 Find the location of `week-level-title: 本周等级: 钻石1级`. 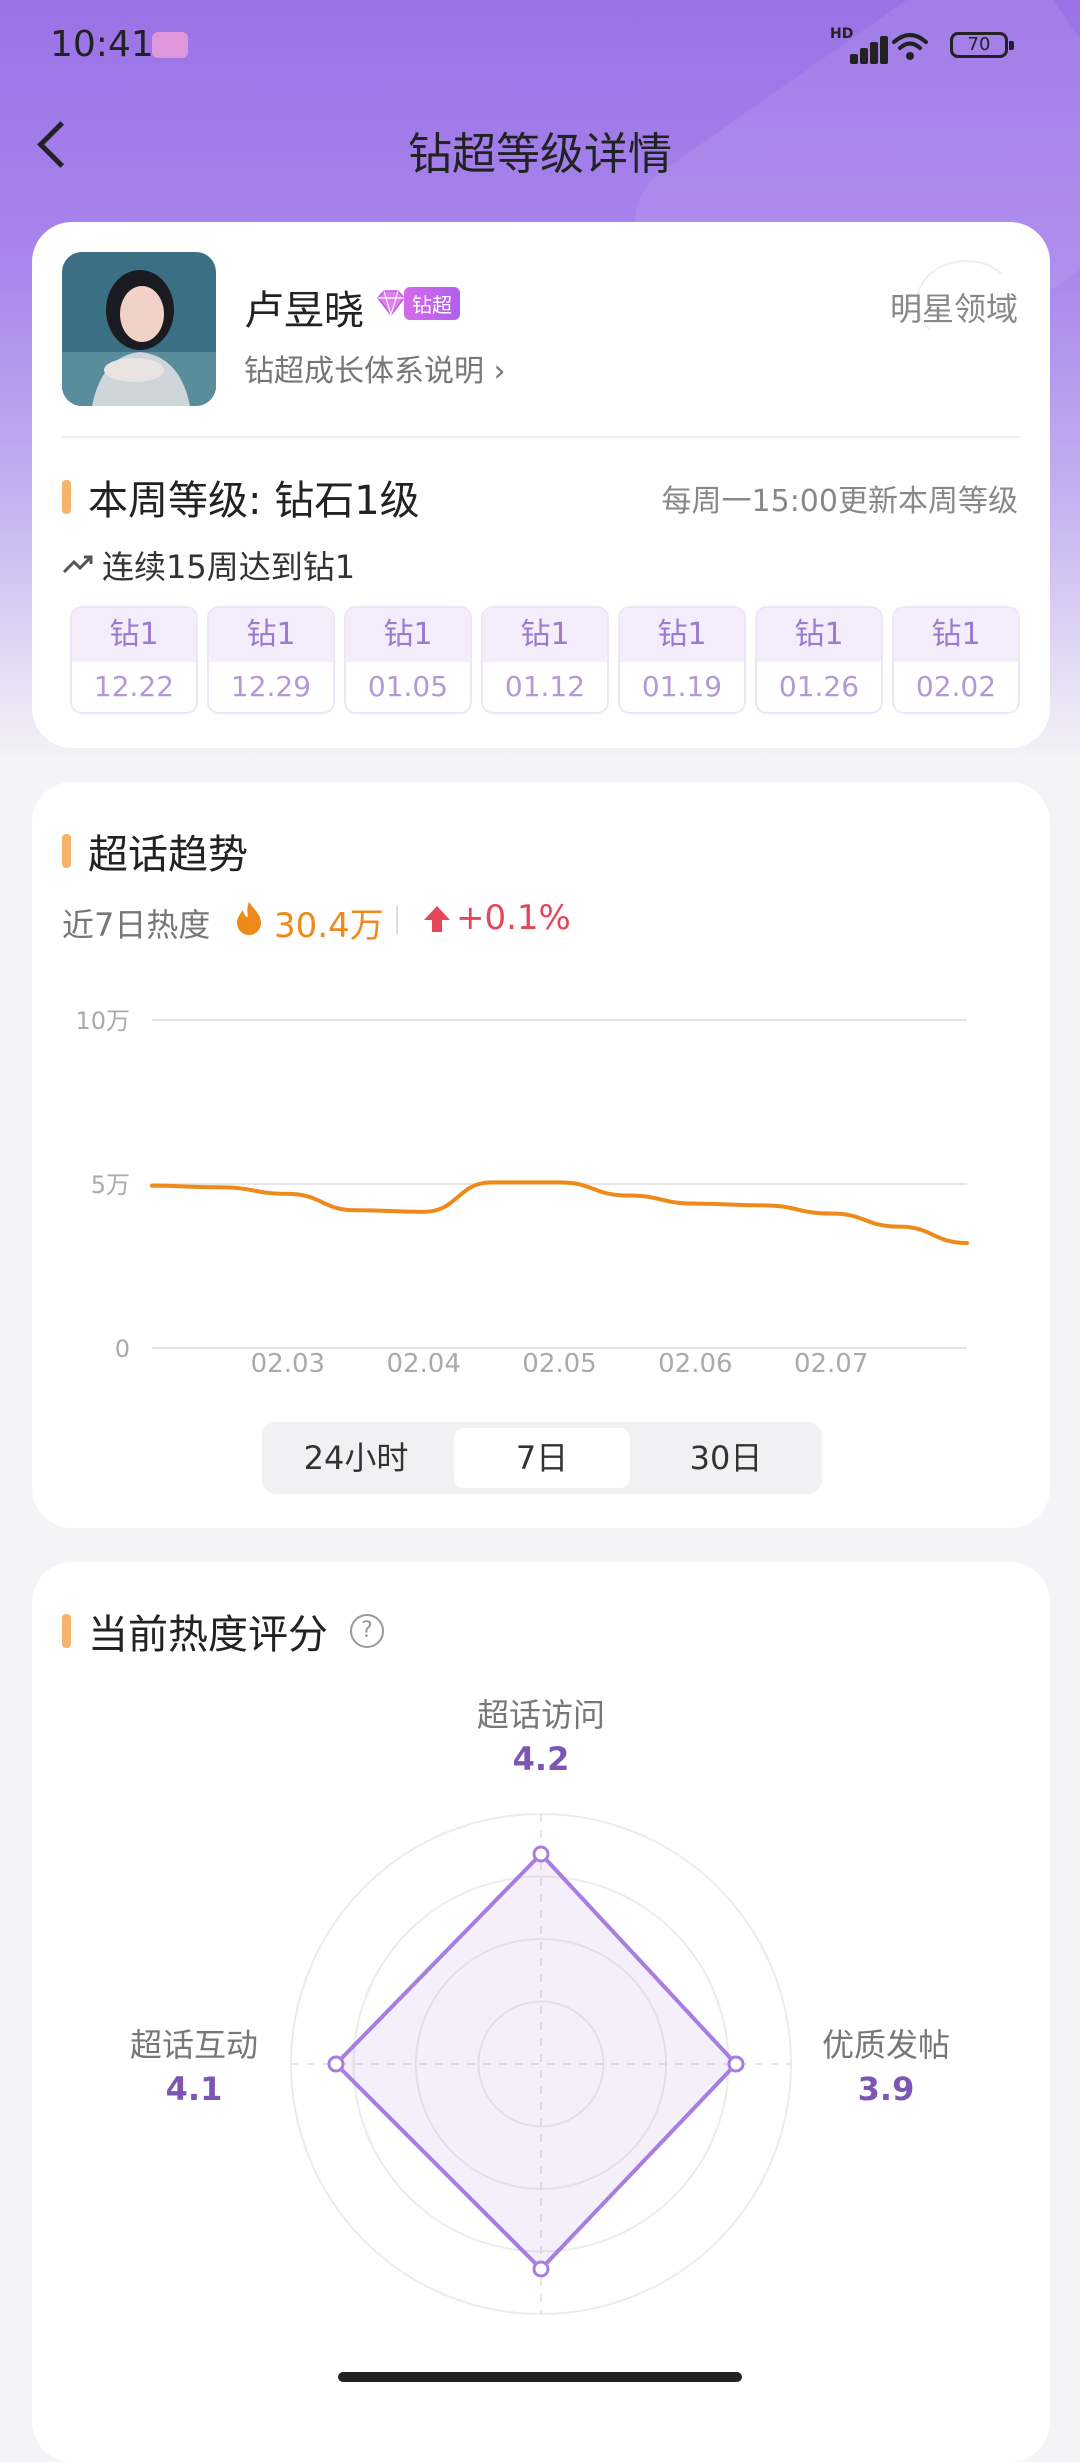

week-level-title: 本周等级: 钻石1级 is located at coordinates (254, 501).